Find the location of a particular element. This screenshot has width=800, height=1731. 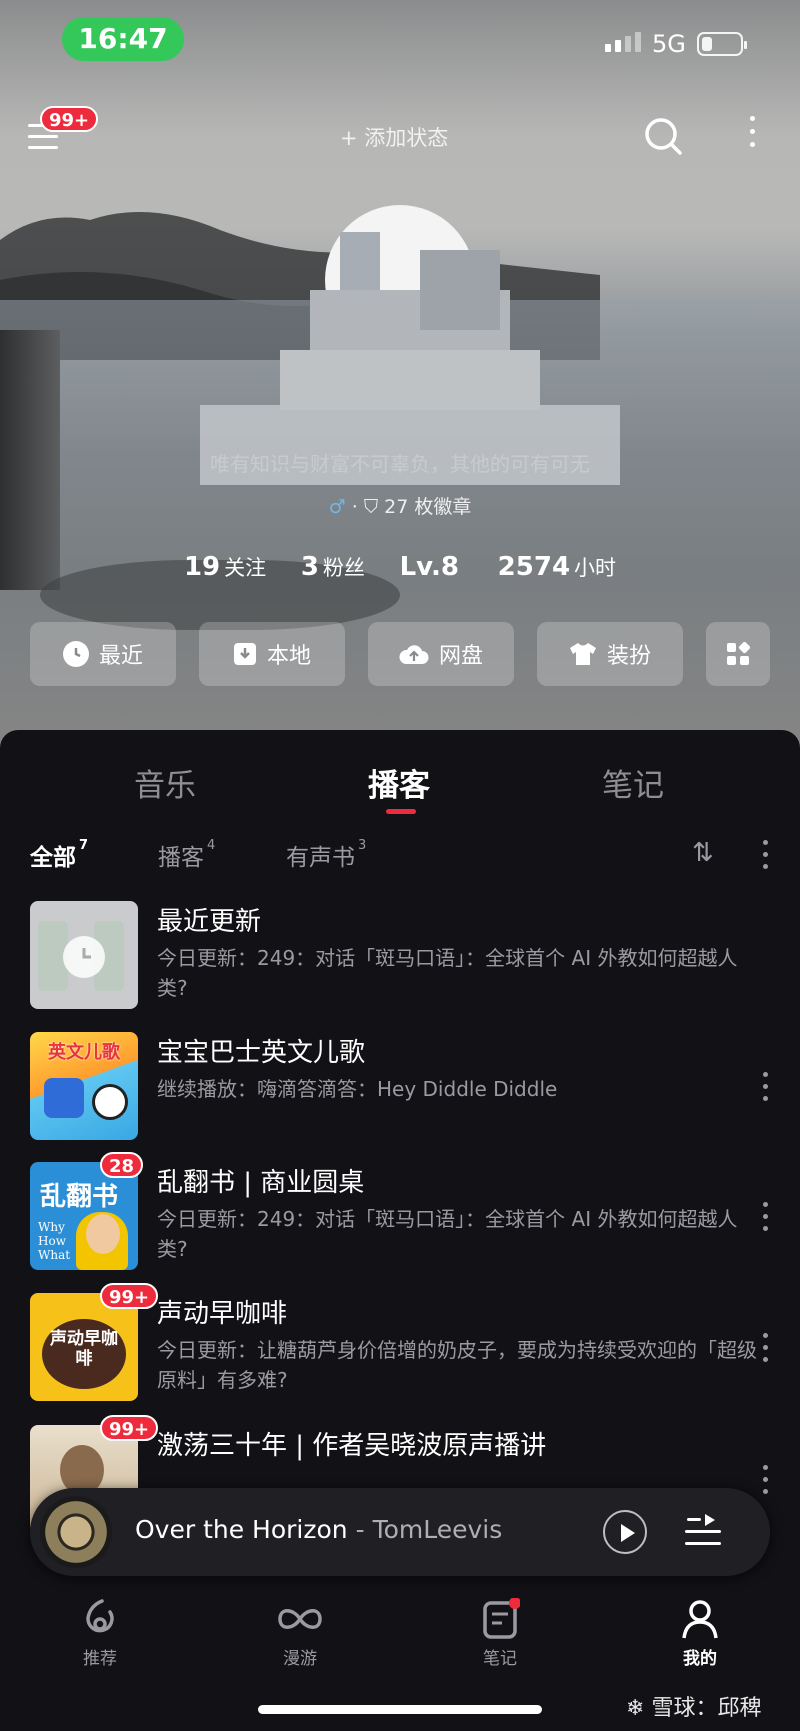

quick-recent-button: 最近 is located at coordinates (103, 654).